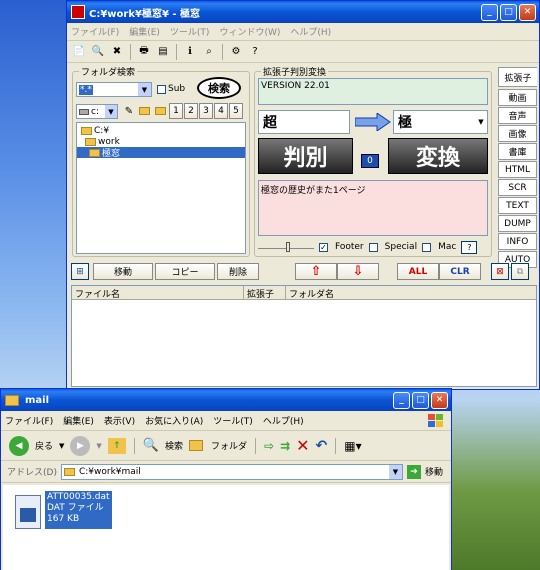  Describe the element at coordinates (517, 115) in the screenshot. I see `tab-audio: 音声` at that location.